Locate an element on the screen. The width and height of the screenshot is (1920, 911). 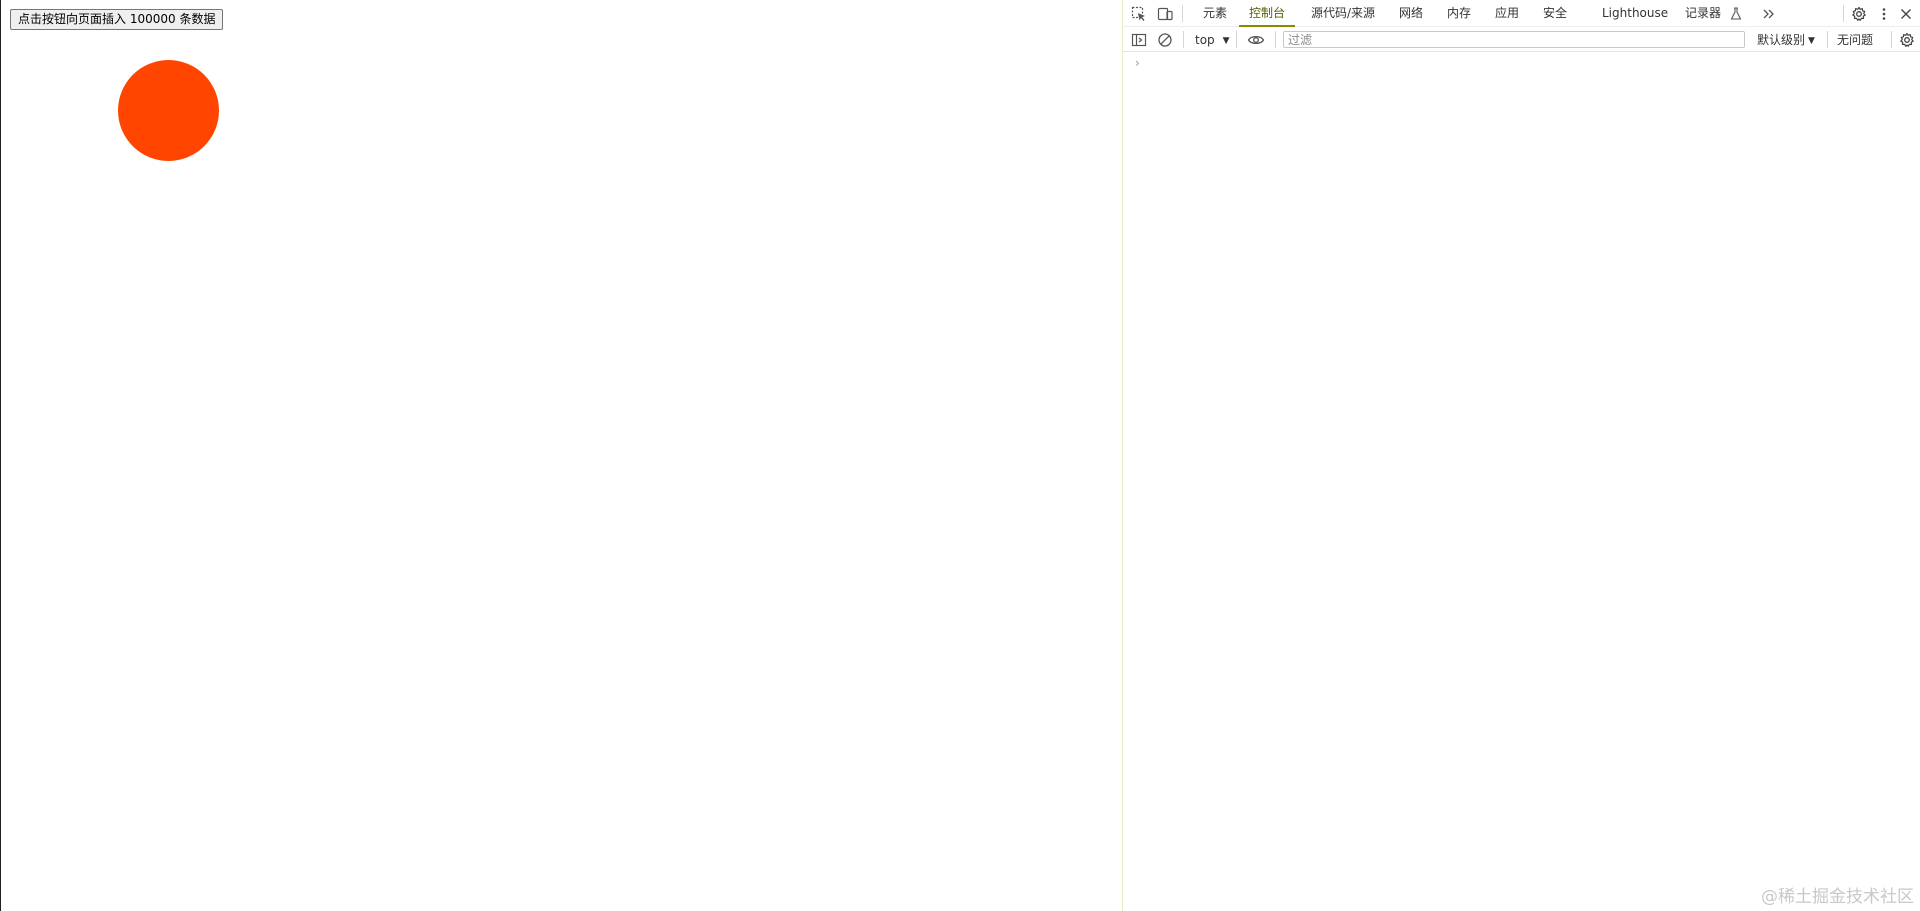
log-level-selector: 默认级别 ▼ is located at coordinates (1786, 40).